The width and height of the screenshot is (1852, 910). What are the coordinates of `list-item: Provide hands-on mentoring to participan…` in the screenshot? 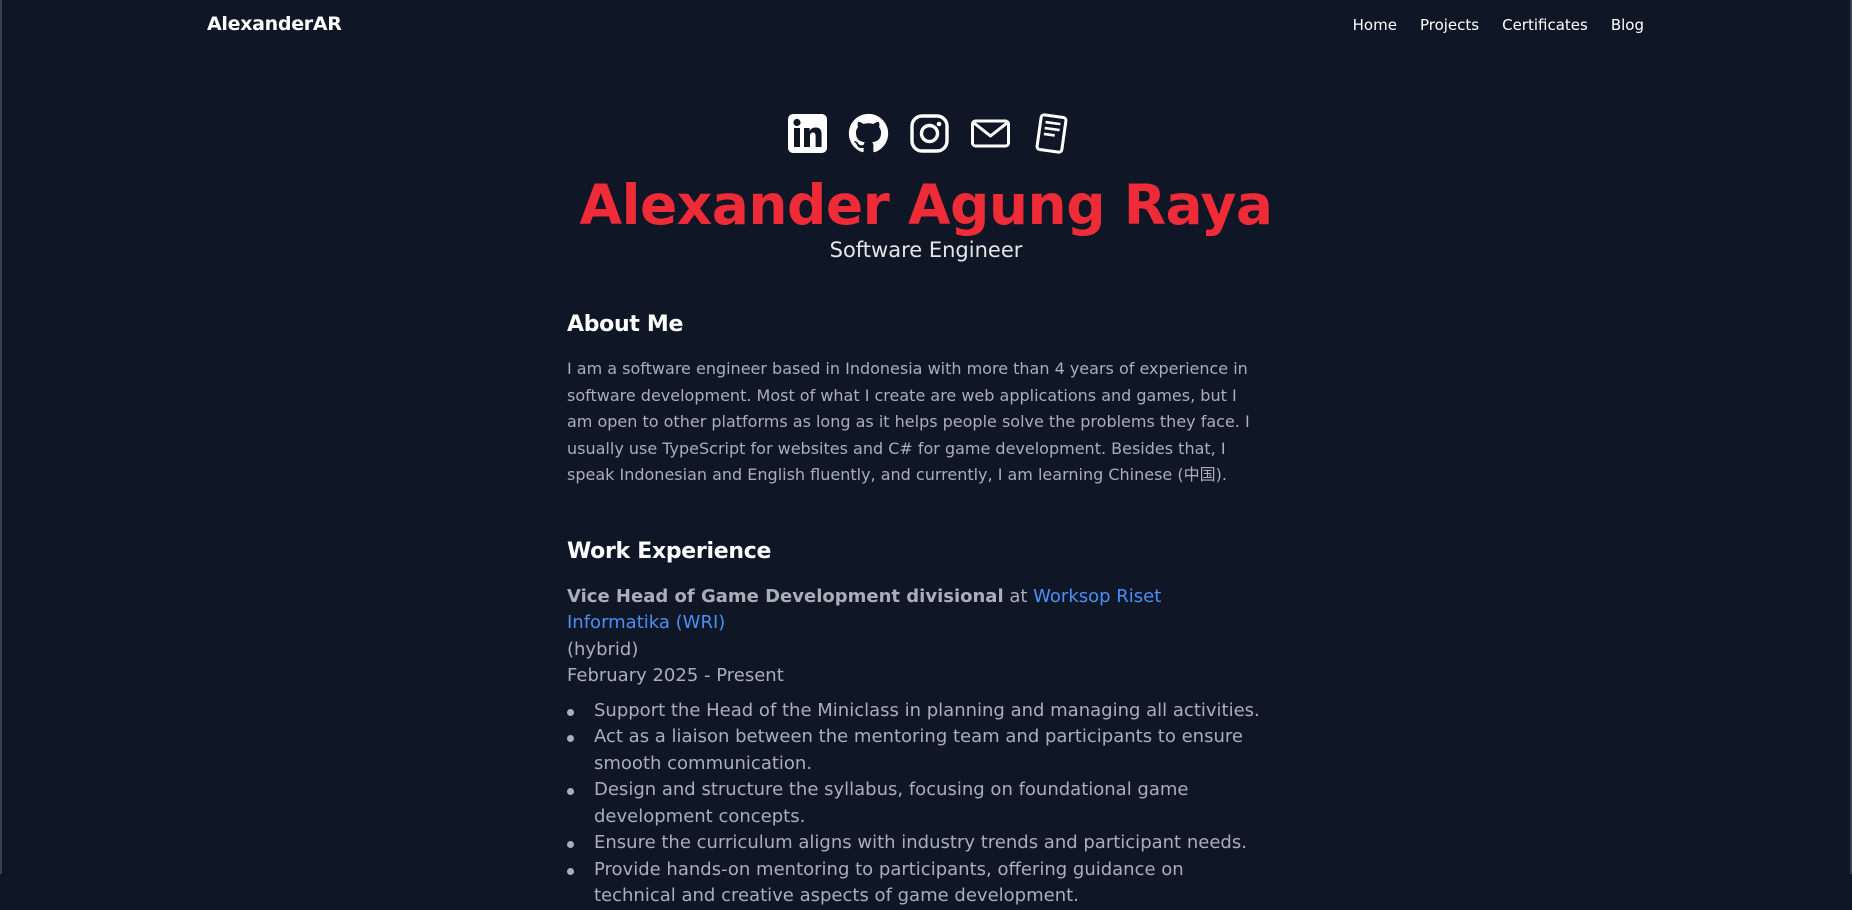 It's located at (917, 883).